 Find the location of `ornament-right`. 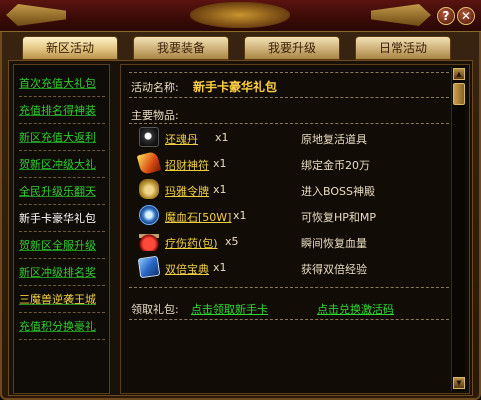

ornament-right is located at coordinates (401, 15).